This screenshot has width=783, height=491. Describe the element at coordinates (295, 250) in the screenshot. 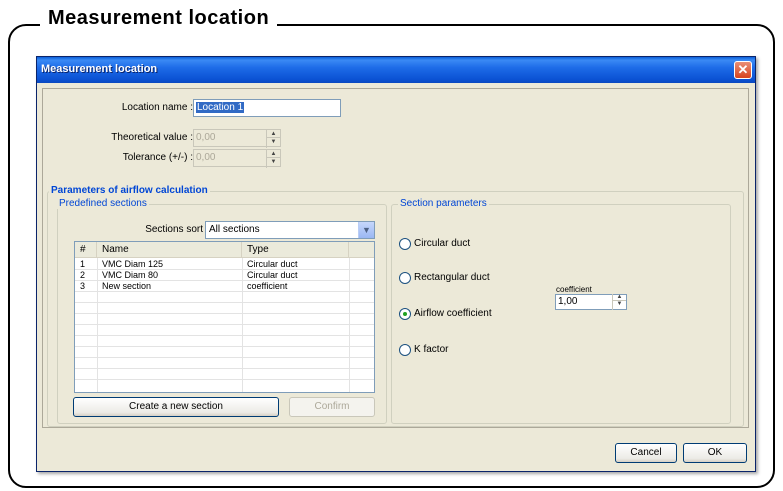

I see `col-type: Type` at that location.